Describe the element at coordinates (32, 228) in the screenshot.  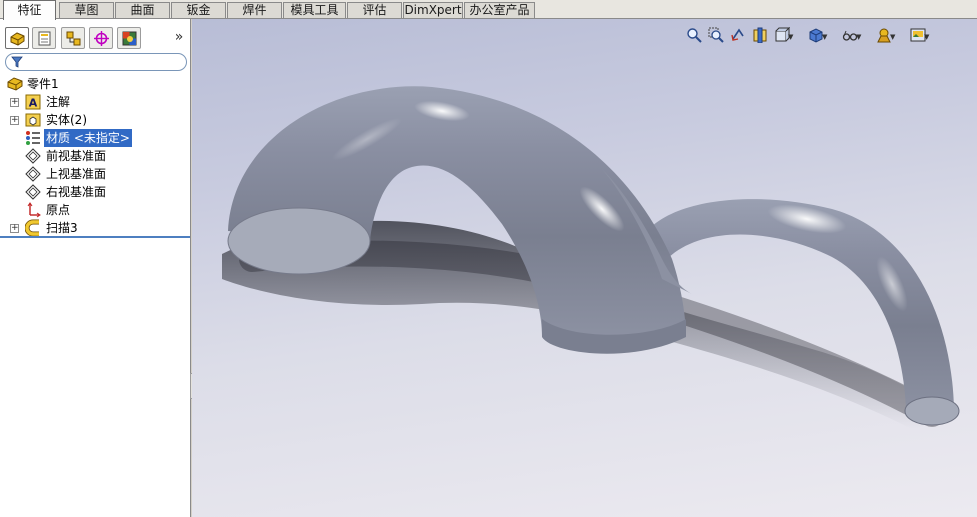
I see `sweep-feature-icon` at that location.